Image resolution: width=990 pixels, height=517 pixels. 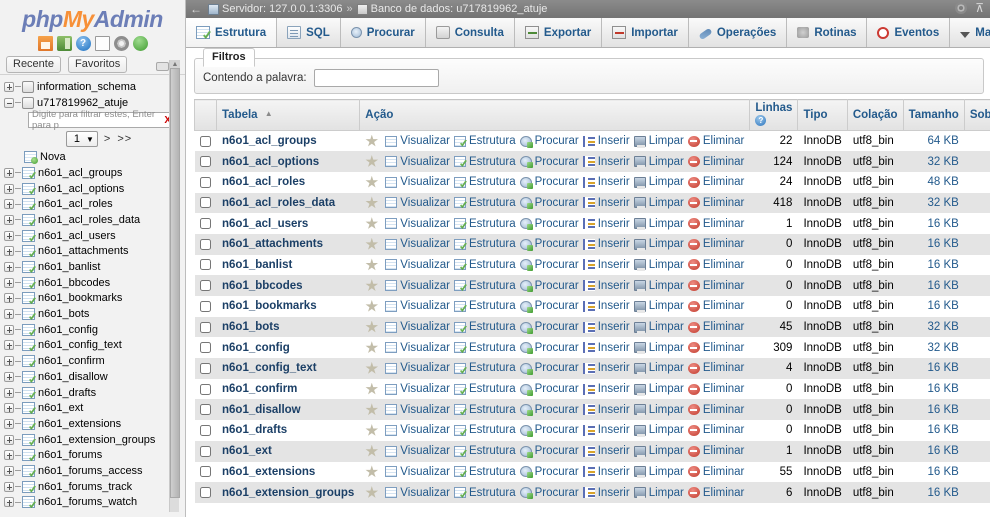 I want to click on phpmyadmin-logo: phpMyAdmin, so click(x=92, y=17).